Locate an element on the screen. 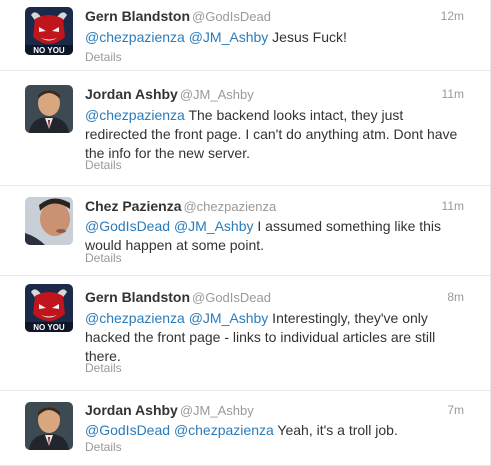 The width and height of the screenshot is (491, 466). tweet-header: Gern Blandston @GodIsDead 8m is located at coordinates (274, 298).